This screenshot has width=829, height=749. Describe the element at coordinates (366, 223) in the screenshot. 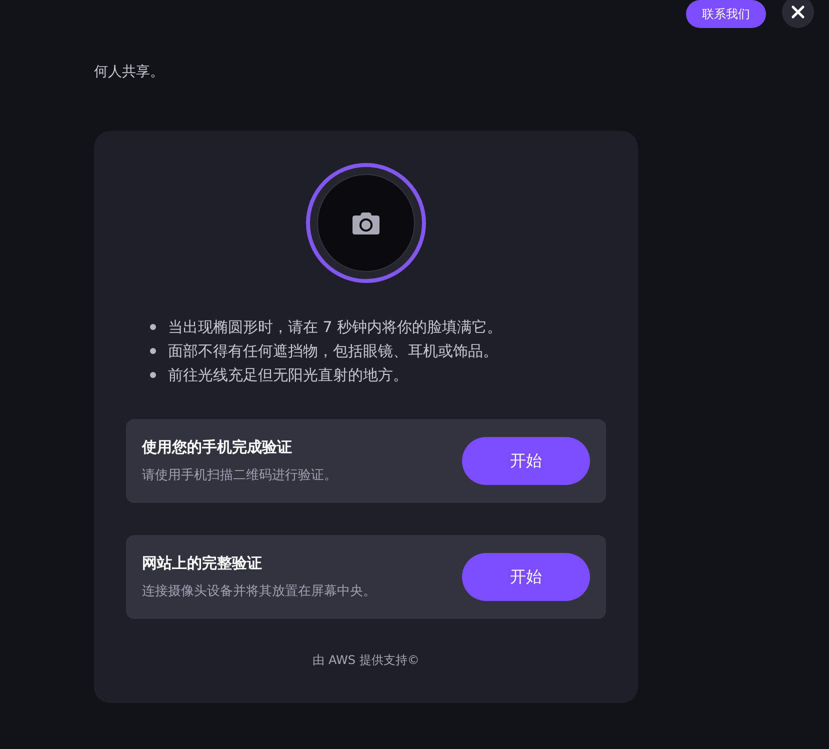

I see `camera-icon` at that location.